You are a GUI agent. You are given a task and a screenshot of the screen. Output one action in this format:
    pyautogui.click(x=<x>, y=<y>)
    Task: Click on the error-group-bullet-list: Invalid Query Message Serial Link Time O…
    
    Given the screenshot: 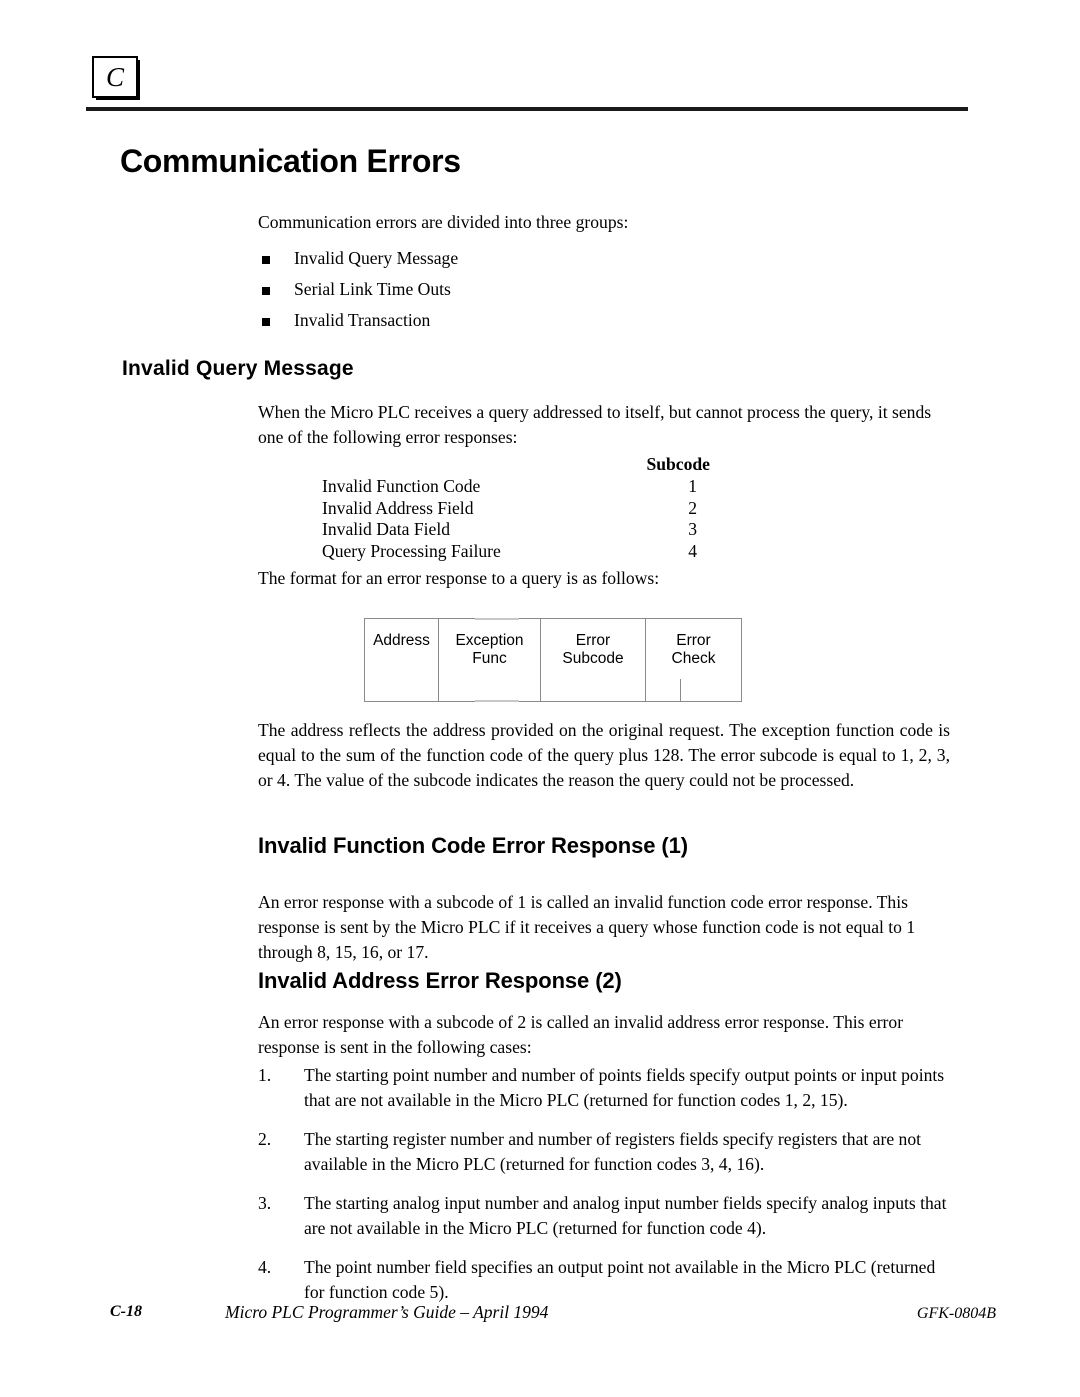 What is the action you would take?
    pyautogui.click(x=558, y=289)
    